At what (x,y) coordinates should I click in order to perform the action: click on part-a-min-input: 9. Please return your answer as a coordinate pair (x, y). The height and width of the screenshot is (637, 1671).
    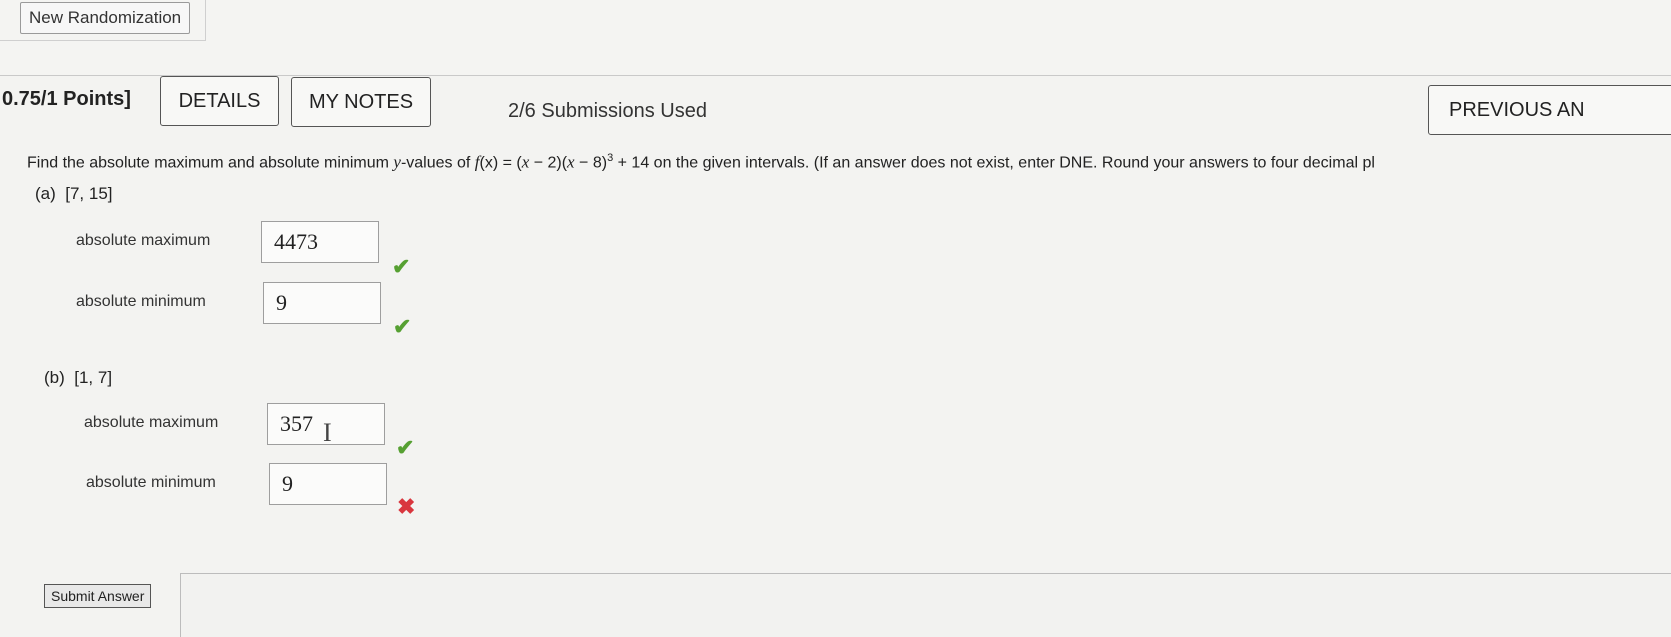
    Looking at the image, I should click on (322, 303).